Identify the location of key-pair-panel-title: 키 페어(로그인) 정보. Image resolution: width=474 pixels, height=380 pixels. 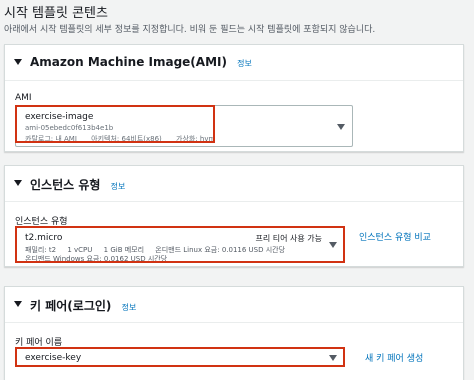
(83, 305).